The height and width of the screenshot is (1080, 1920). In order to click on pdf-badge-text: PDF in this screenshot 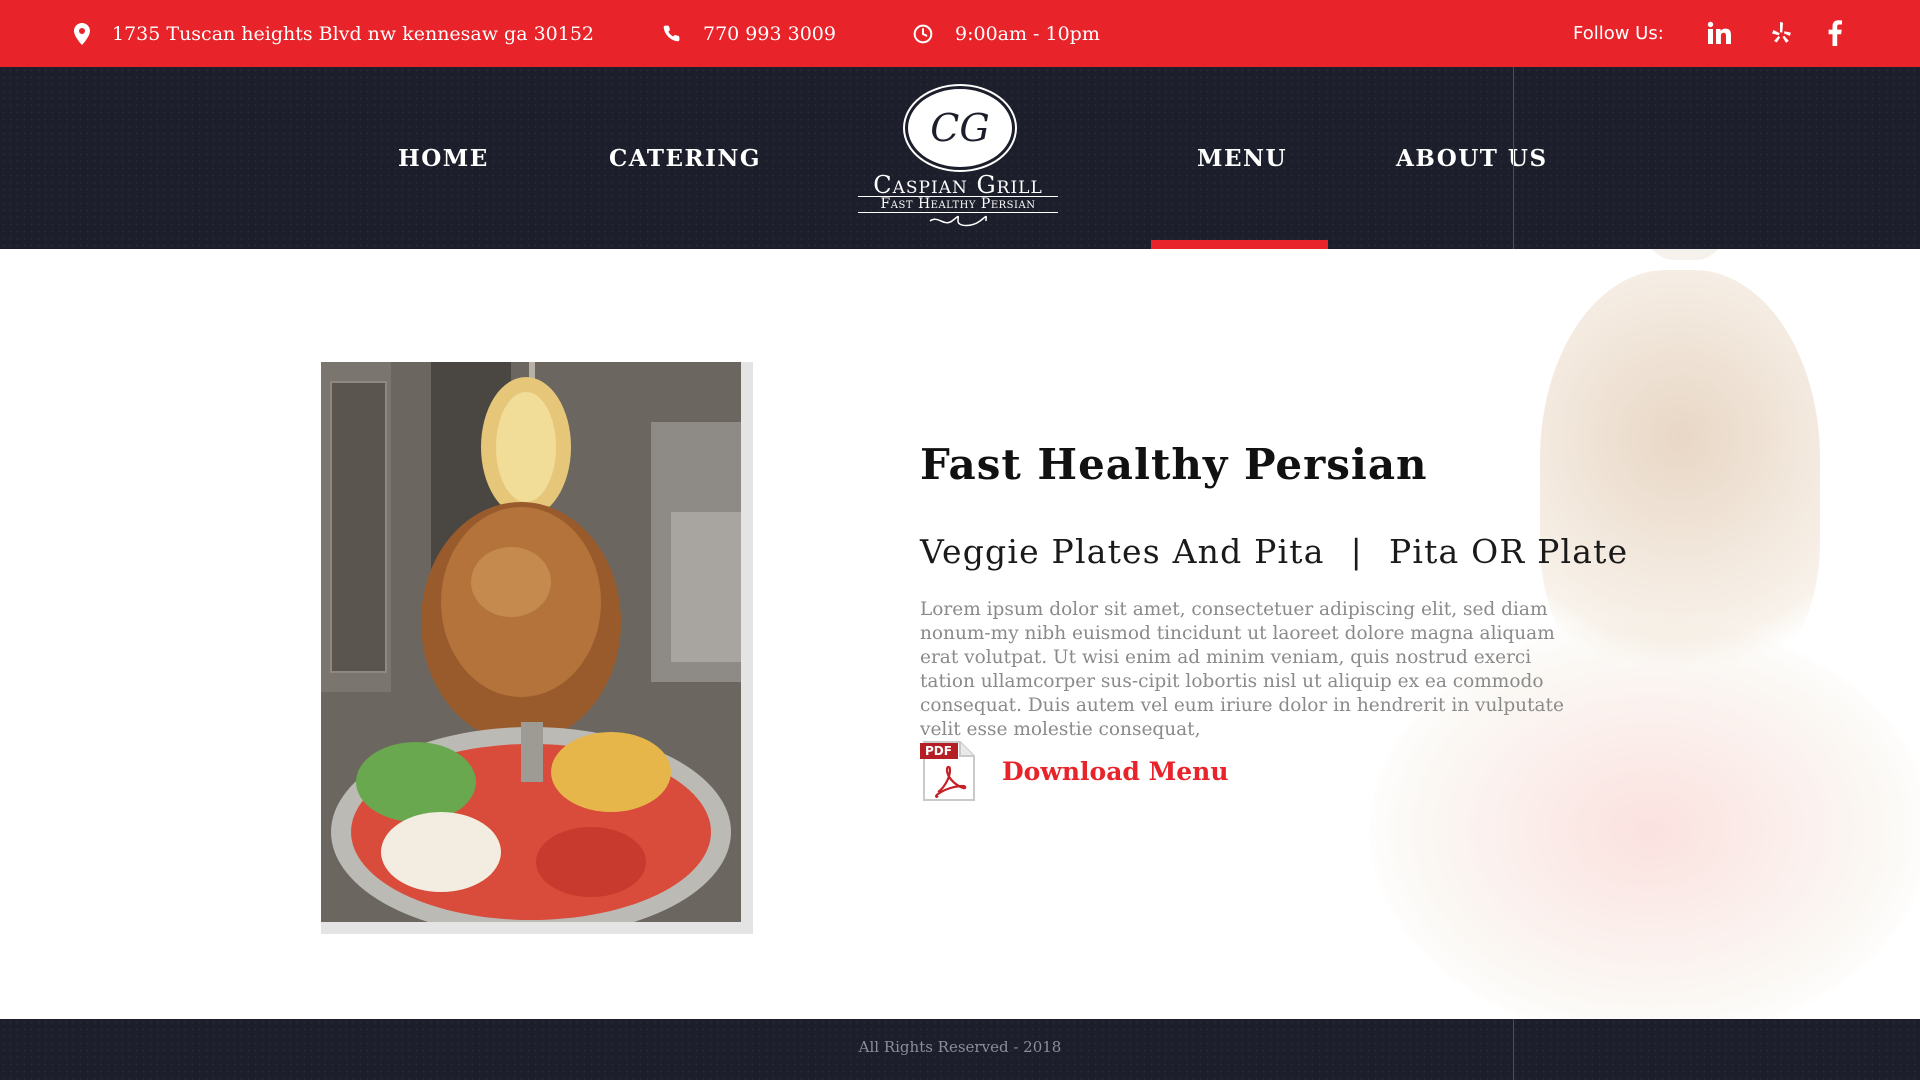, I will do `click(938, 751)`.